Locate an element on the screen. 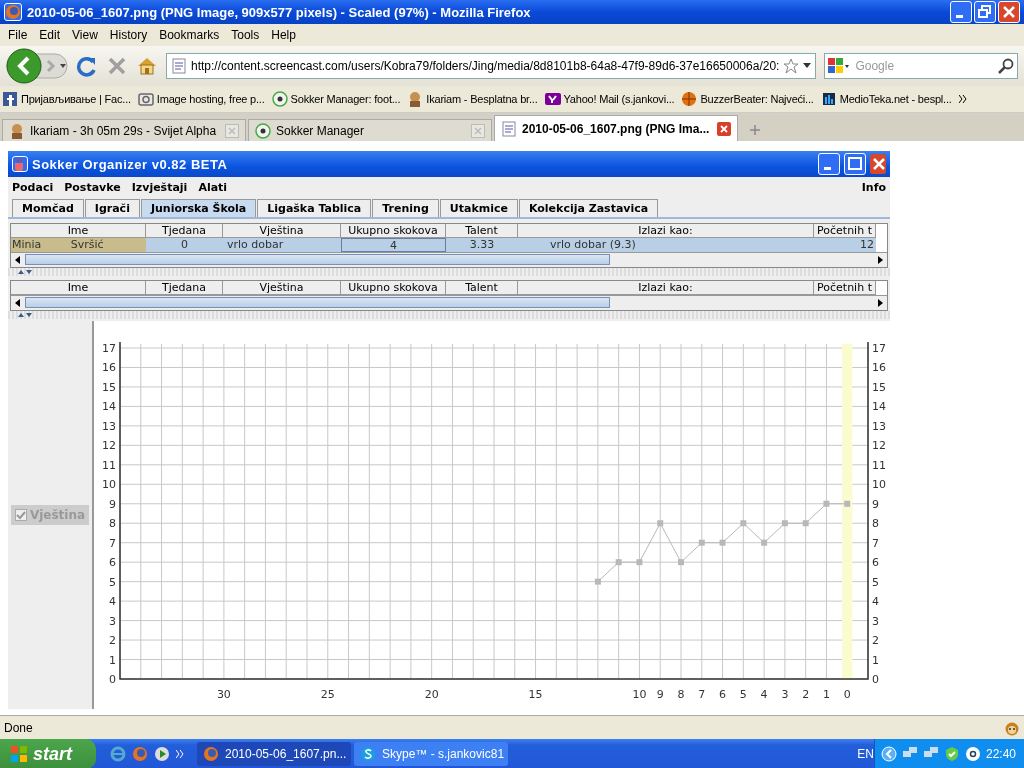  y-tick-label: 15 is located at coordinates (879, 387).